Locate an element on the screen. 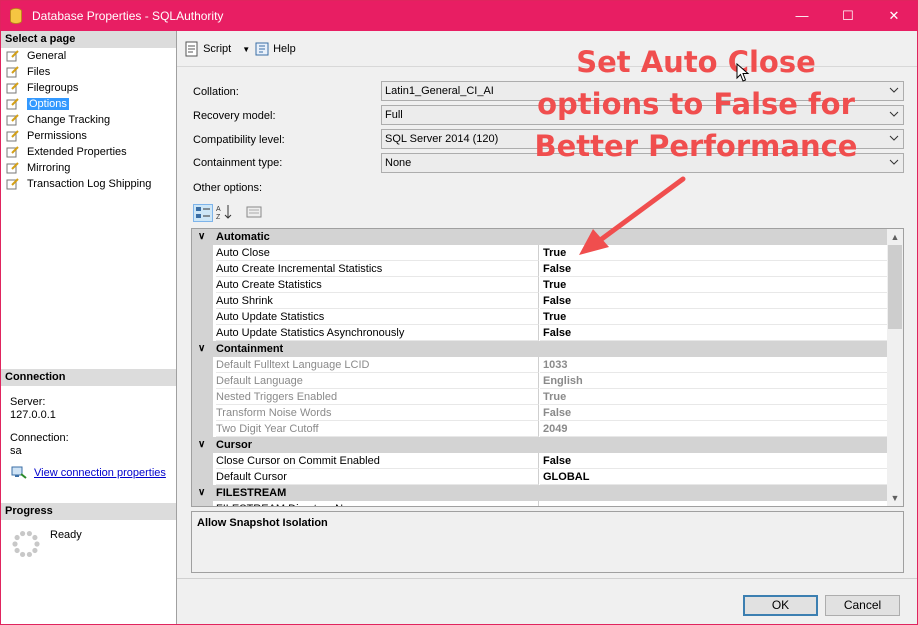 This screenshot has width=918, height=625. property-name: Auto Close is located at coordinates (377, 253).